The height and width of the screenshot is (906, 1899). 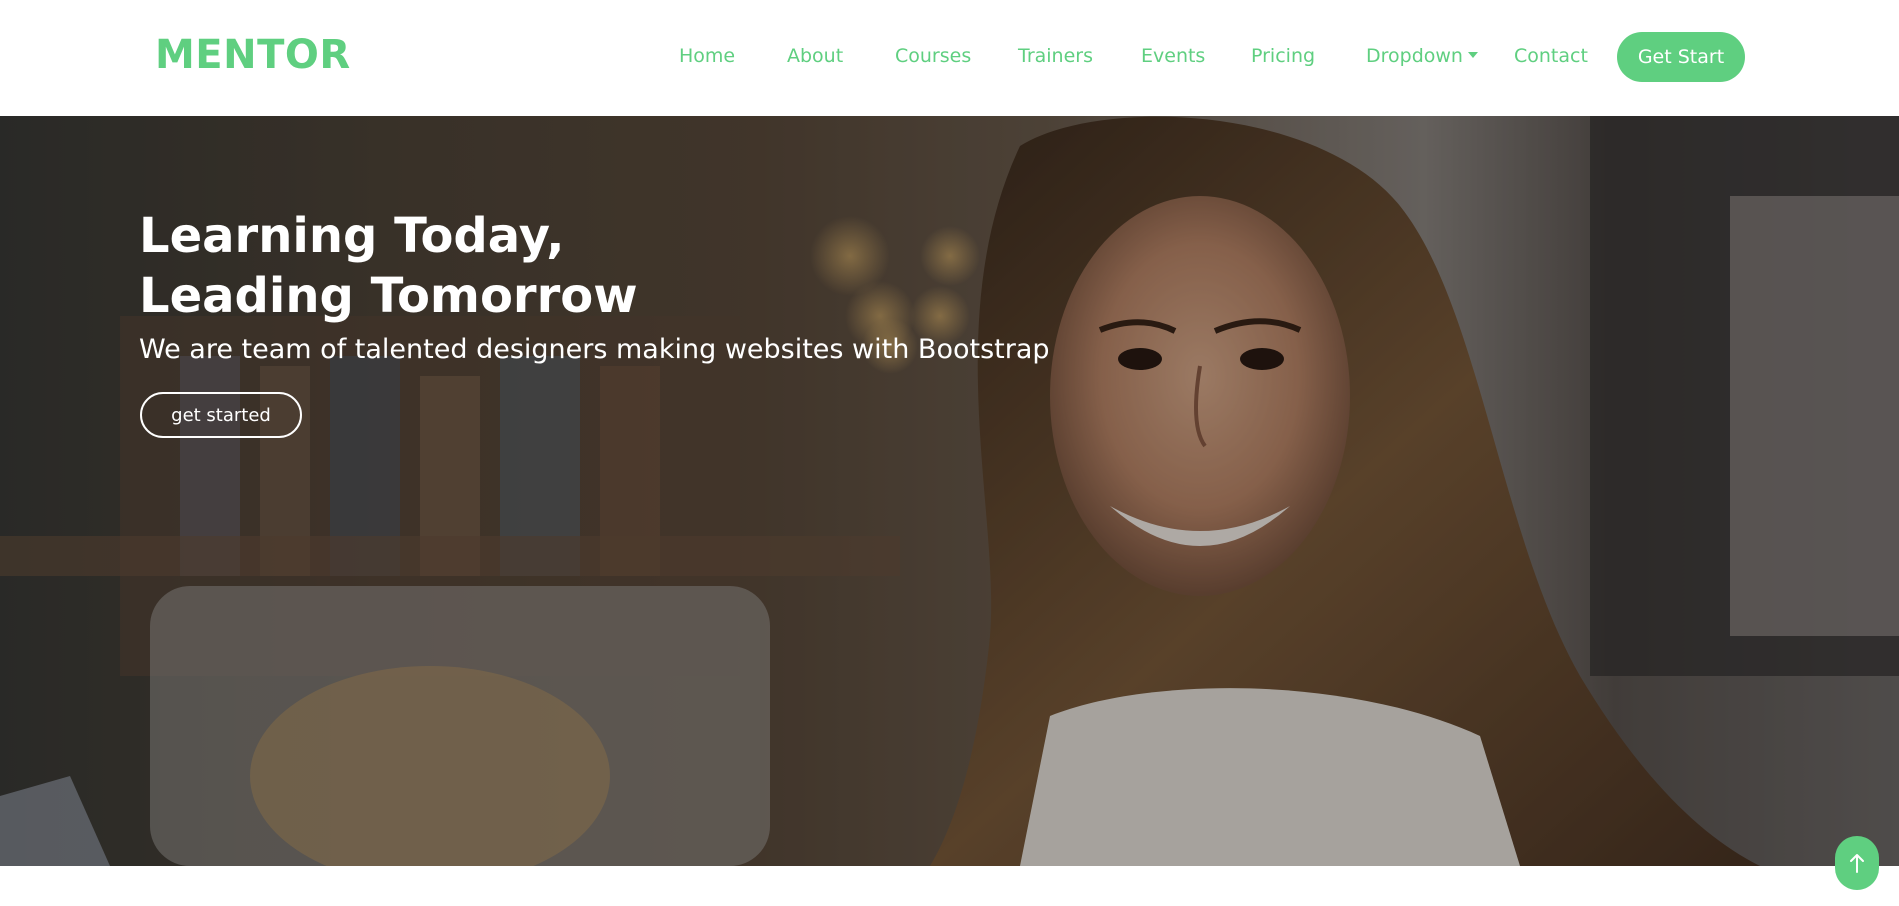 I want to click on nav-item-courses: Courses, so click(x=933, y=56).